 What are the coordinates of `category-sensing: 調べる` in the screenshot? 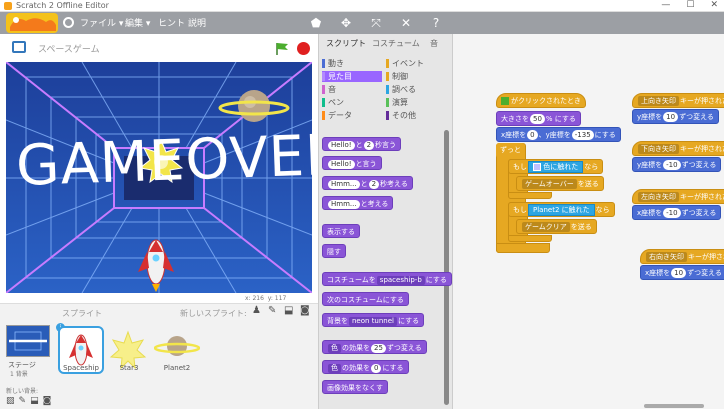 It's located at (415, 89).